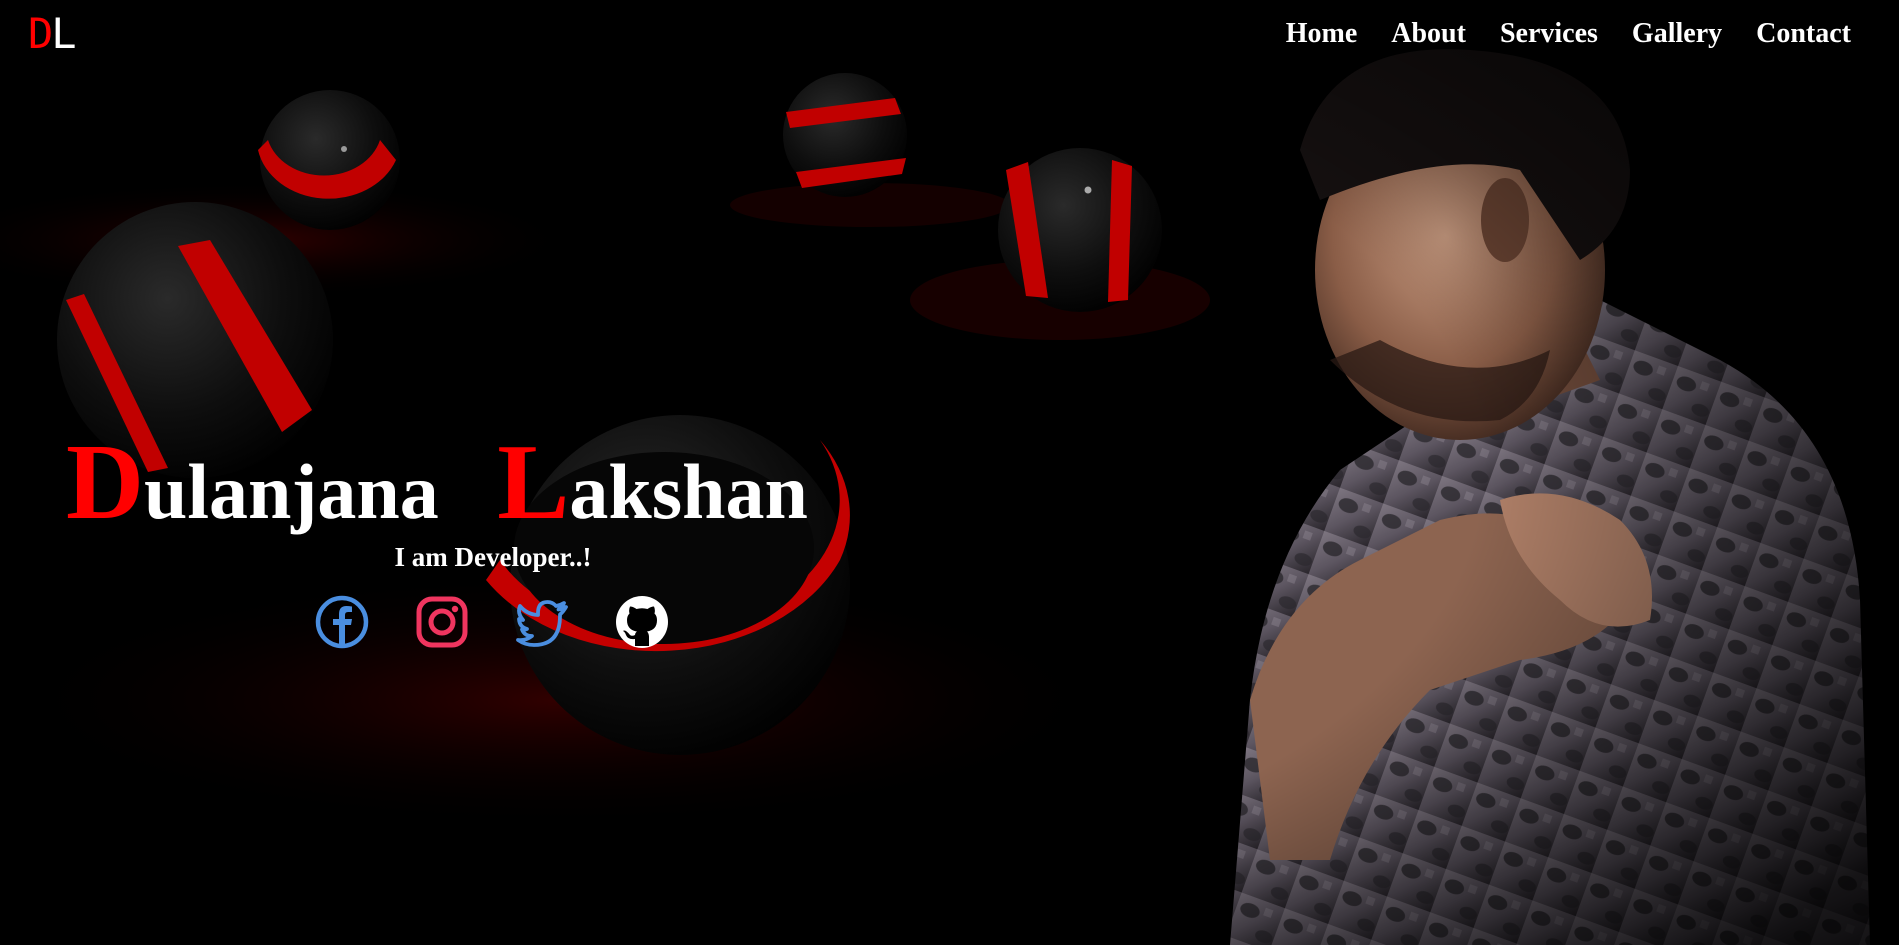  Describe the element at coordinates (1322, 34) in the screenshot. I see `nav-home-link: Home` at that location.